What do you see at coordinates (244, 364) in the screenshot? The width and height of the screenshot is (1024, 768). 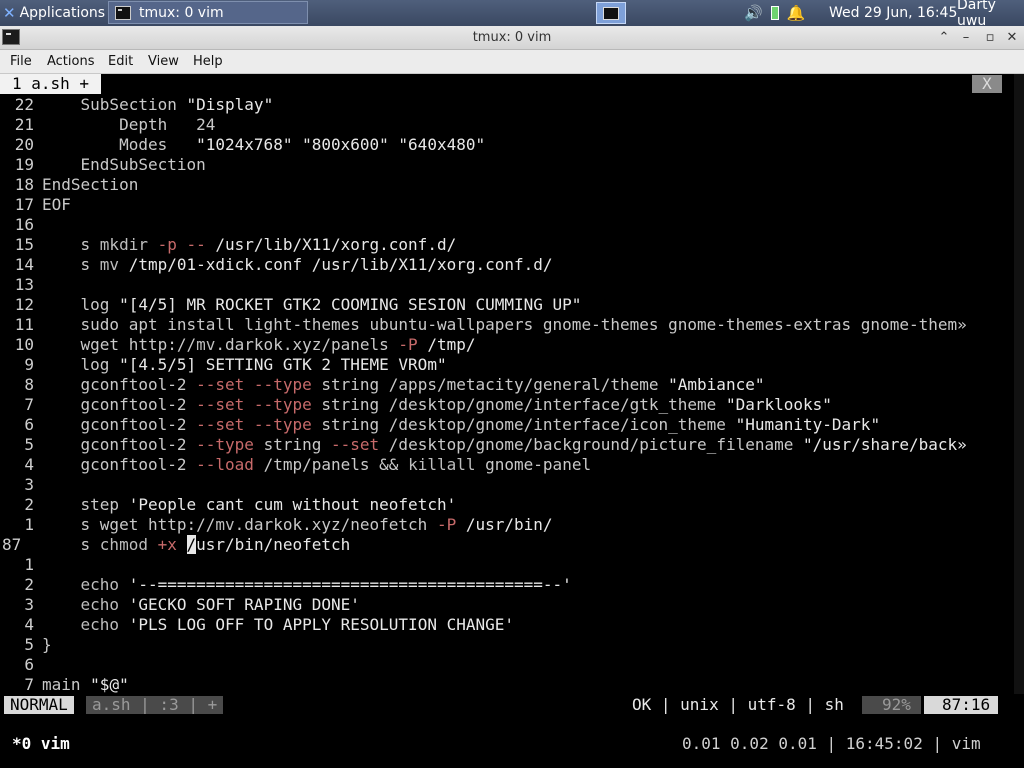 I see `line-text: log "[4.5/5] SETTING GTK 2 THEME VROm"` at bounding box center [244, 364].